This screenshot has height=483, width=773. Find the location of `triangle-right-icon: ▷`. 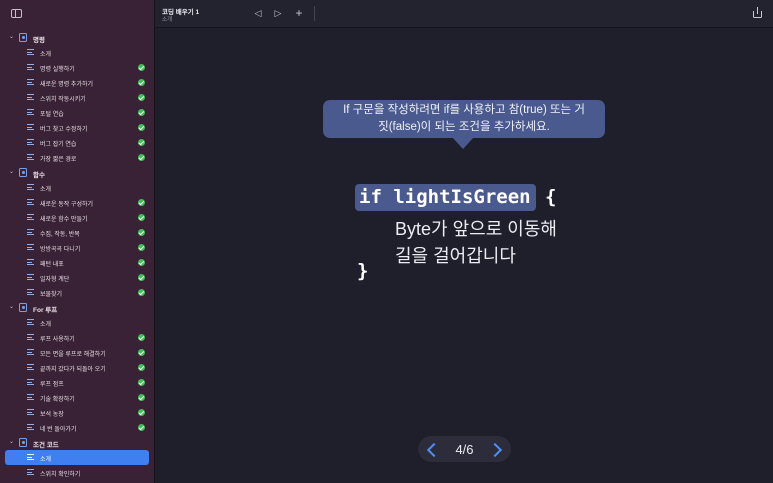

triangle-right-icon: ▷ is located at coordinates (278, 13).